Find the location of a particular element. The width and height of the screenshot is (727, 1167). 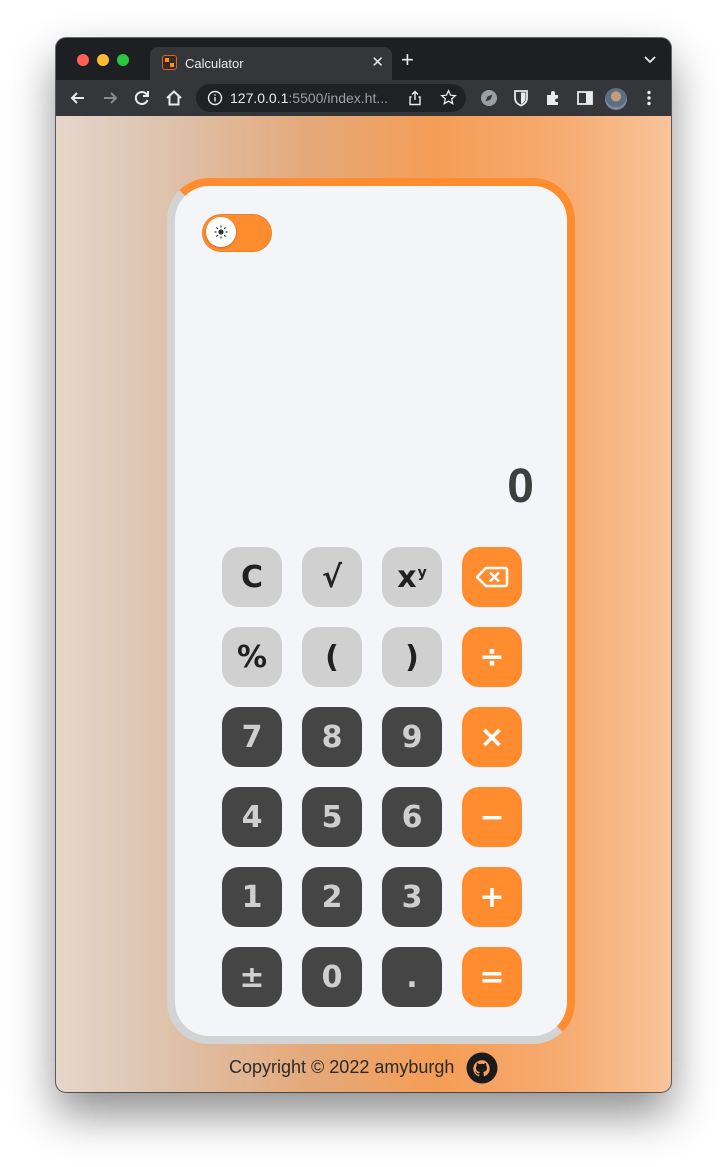

tab-search-chevron-icon is located at coordinates (650, 59).